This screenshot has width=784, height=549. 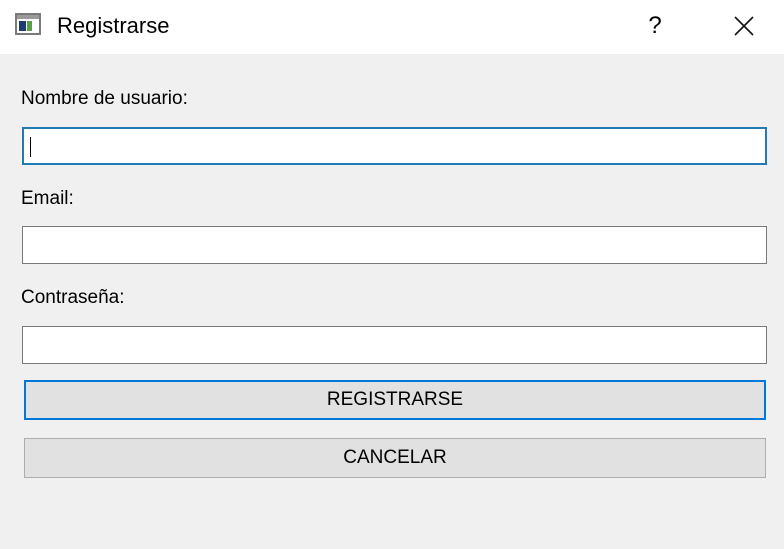 I want to click on username-field, so click(x=394, y=146).